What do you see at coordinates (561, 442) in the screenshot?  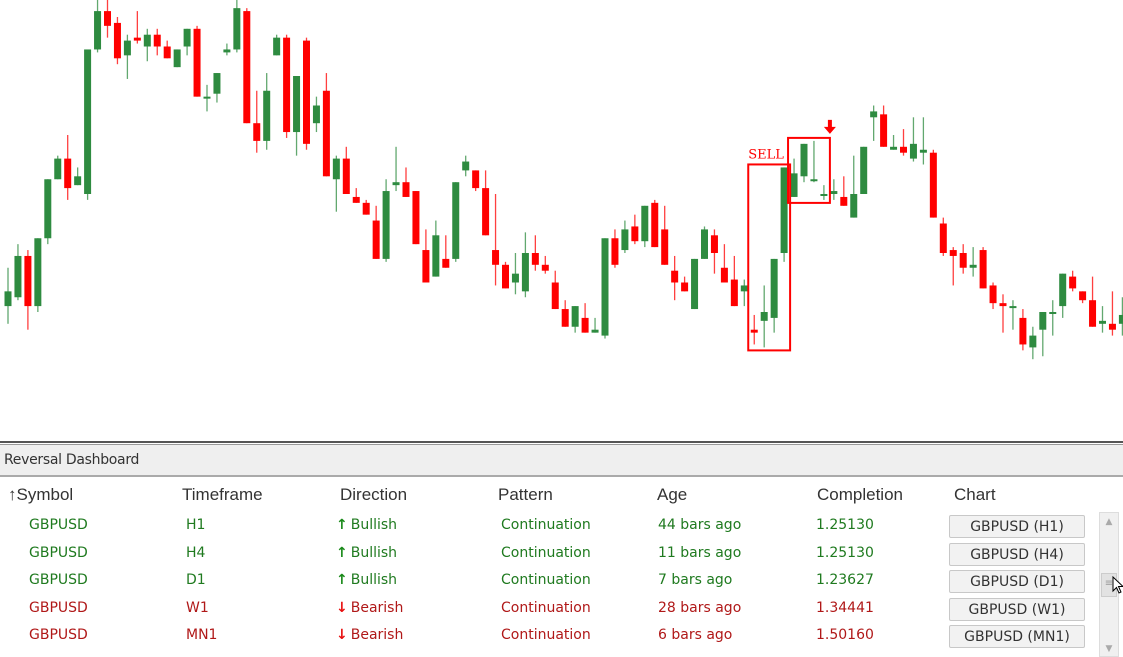 I see `panel-divider` at bounding box center [561, 442].